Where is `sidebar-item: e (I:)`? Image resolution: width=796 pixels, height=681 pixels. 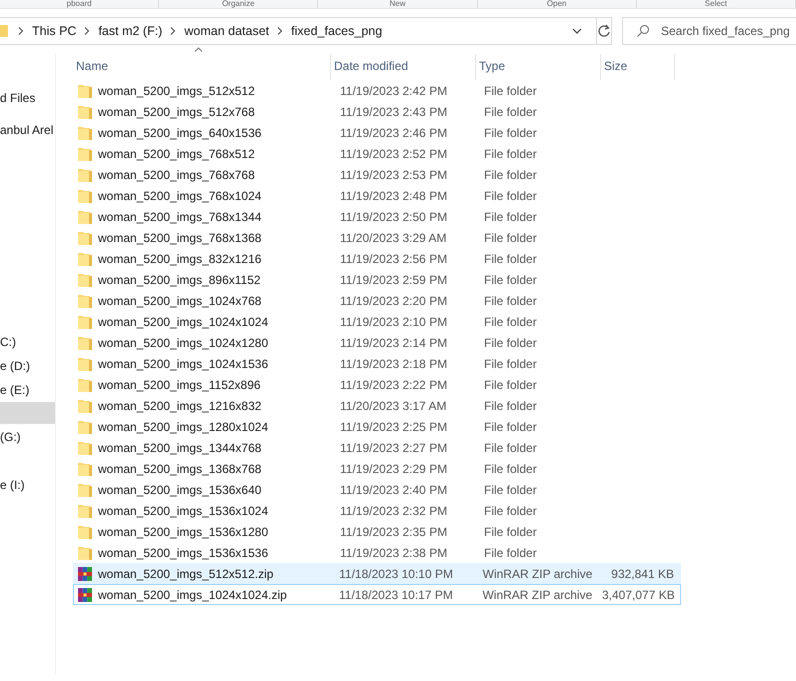 sidebar-item: e (I:) is located at coordinates (27, 485).